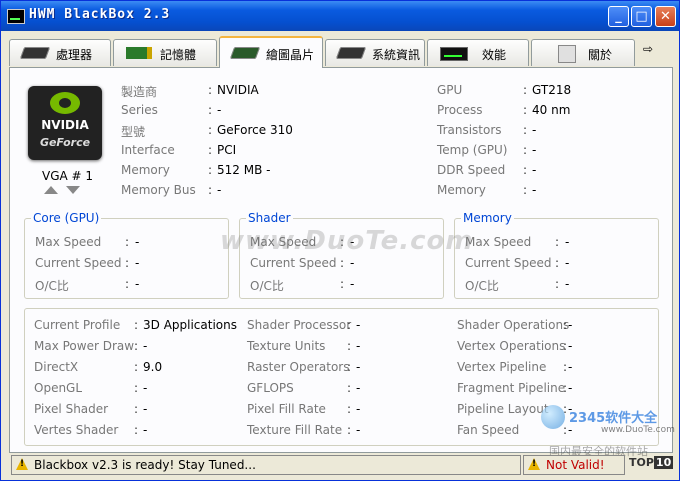 The width and height of the screenshot is (680, 481). I want to click on detail-value: 9.0, so click(153, 367).